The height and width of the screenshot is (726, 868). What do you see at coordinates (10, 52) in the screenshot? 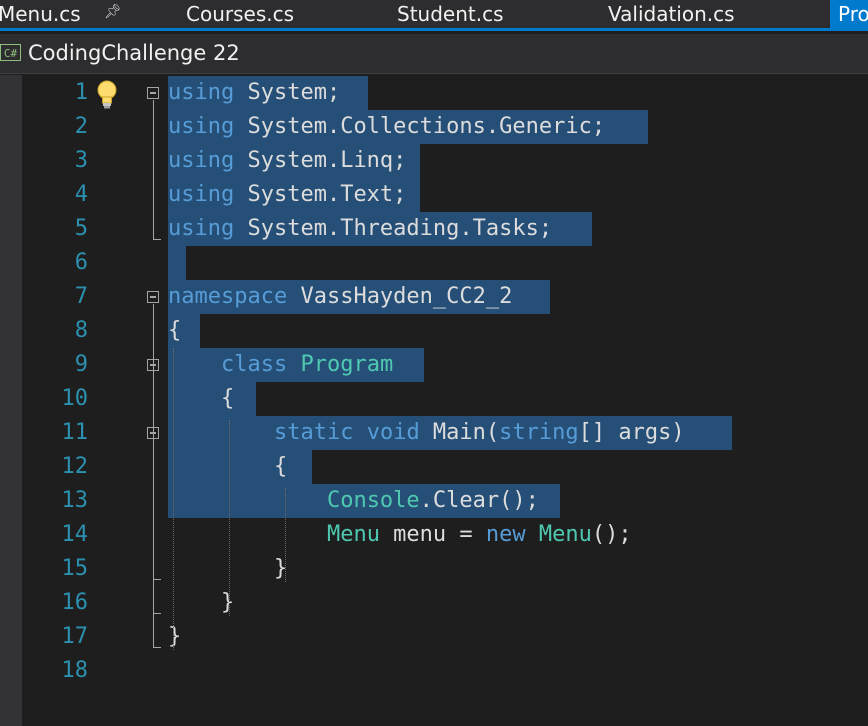
I see `csharp-project-icon: C#` at bounding box center [10, 52].